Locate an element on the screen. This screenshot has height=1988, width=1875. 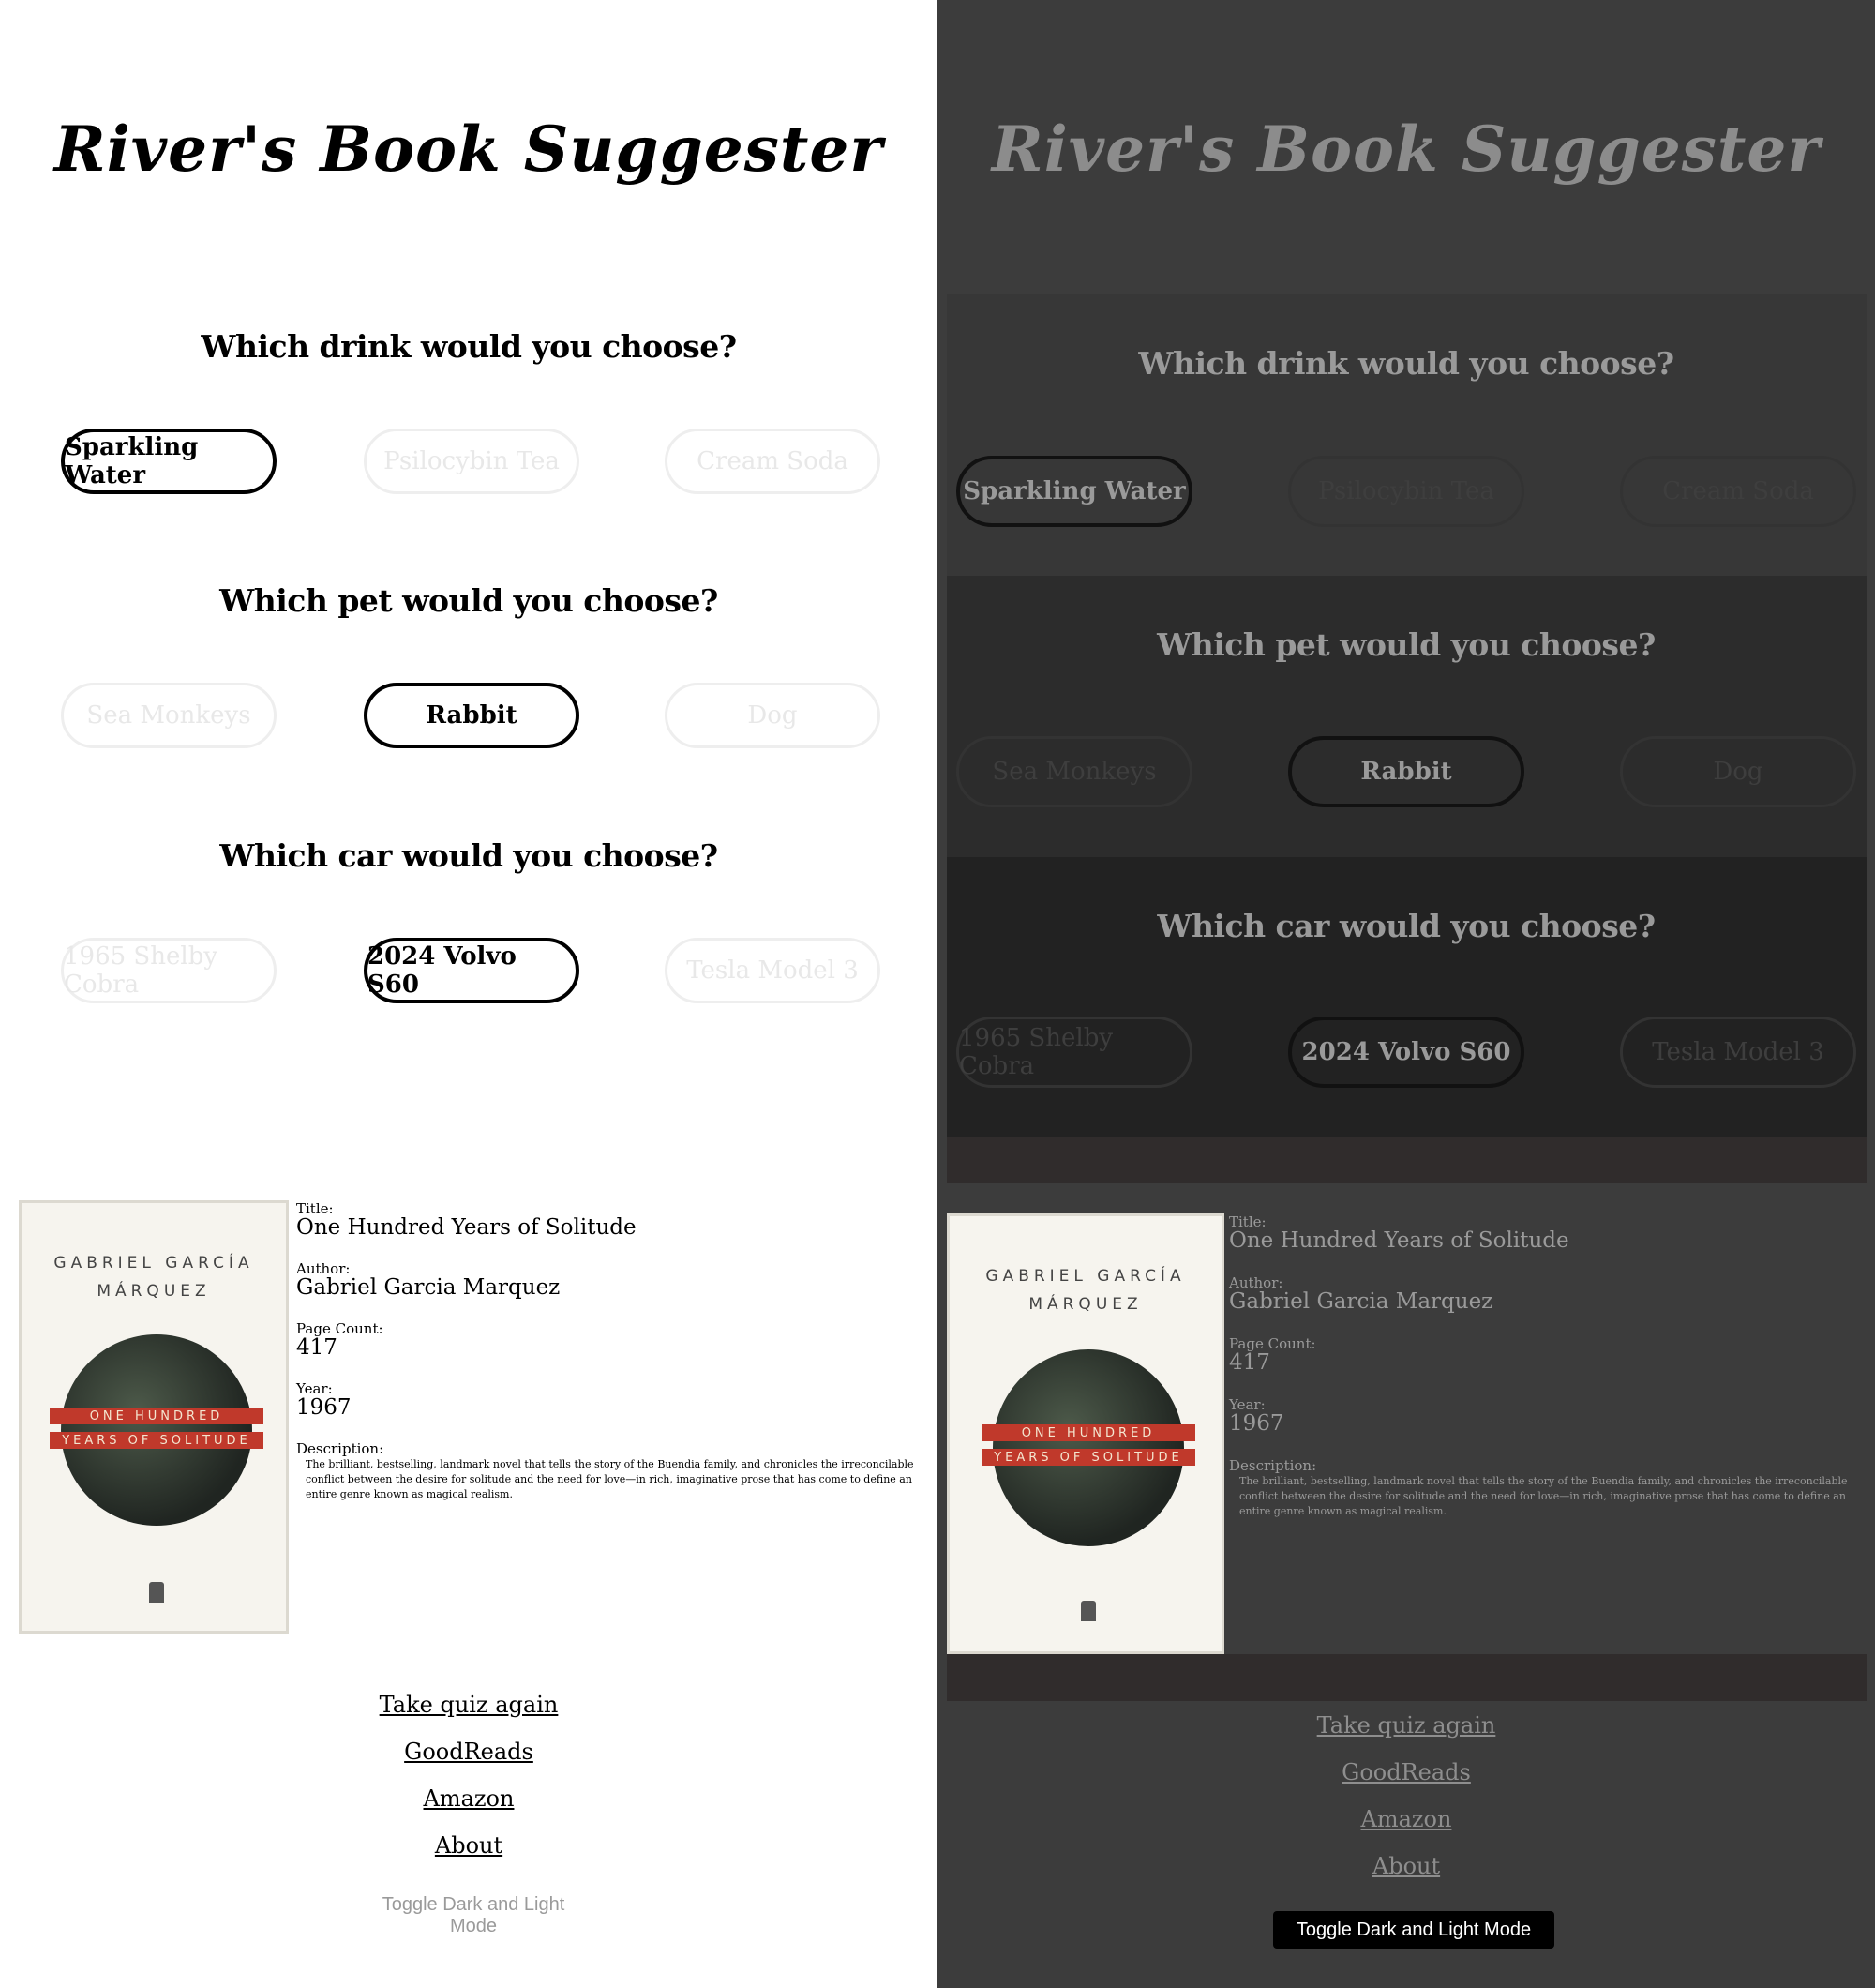
question-block-drink is located at coordinates (1407, 435).